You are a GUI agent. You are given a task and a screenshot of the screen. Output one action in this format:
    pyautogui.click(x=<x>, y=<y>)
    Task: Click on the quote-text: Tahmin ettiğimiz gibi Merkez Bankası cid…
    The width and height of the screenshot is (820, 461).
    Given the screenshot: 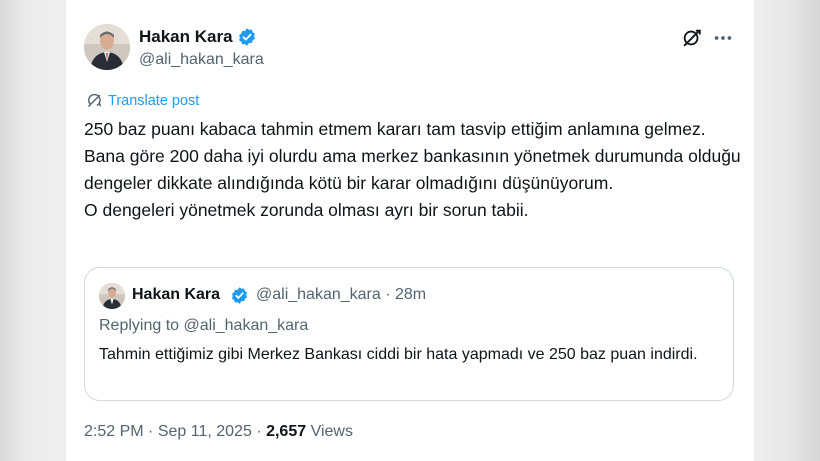 What is the action you would take?
    pyautogui.click(x=398, y=354)
    